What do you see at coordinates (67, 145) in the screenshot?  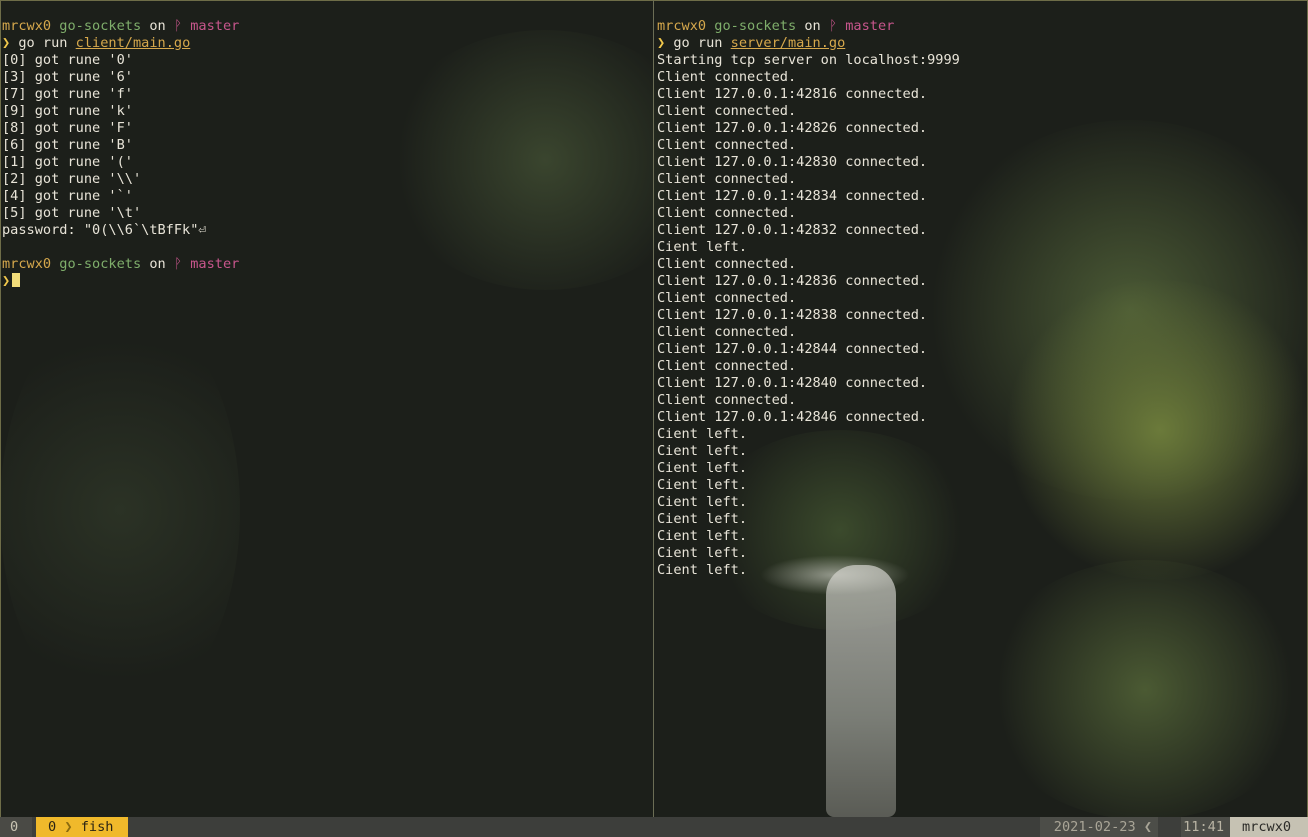 I see `output-line: [6] got rune 'B'` at bounding box center [67, 145].